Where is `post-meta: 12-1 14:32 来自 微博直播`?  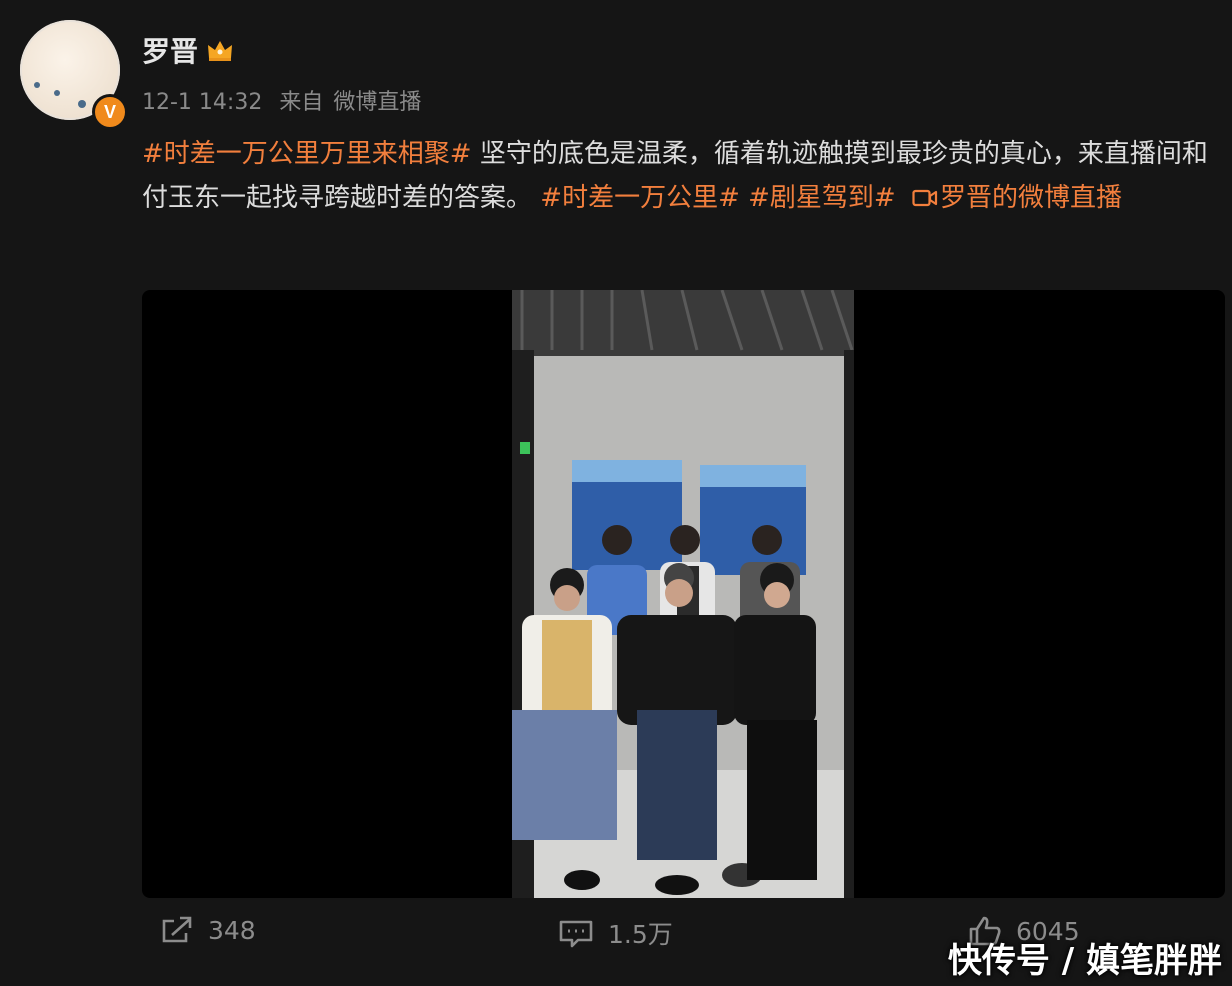
post-meta: 12-1 14:32 来自 微博直播 is located at coordinates (286, 100).